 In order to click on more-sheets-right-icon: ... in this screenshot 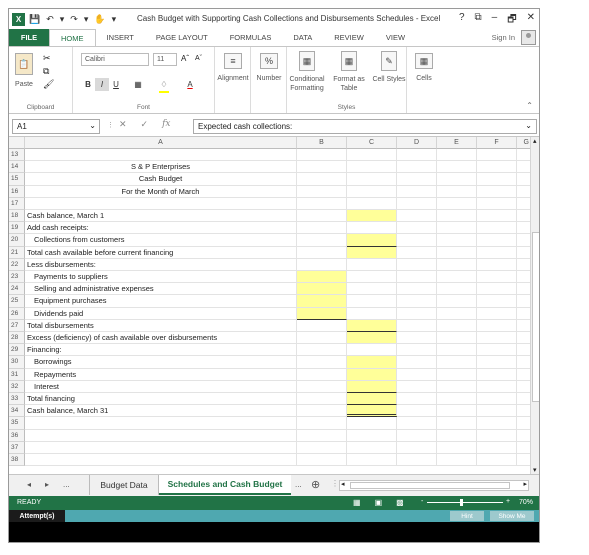, I will do `click(298, 484)`.